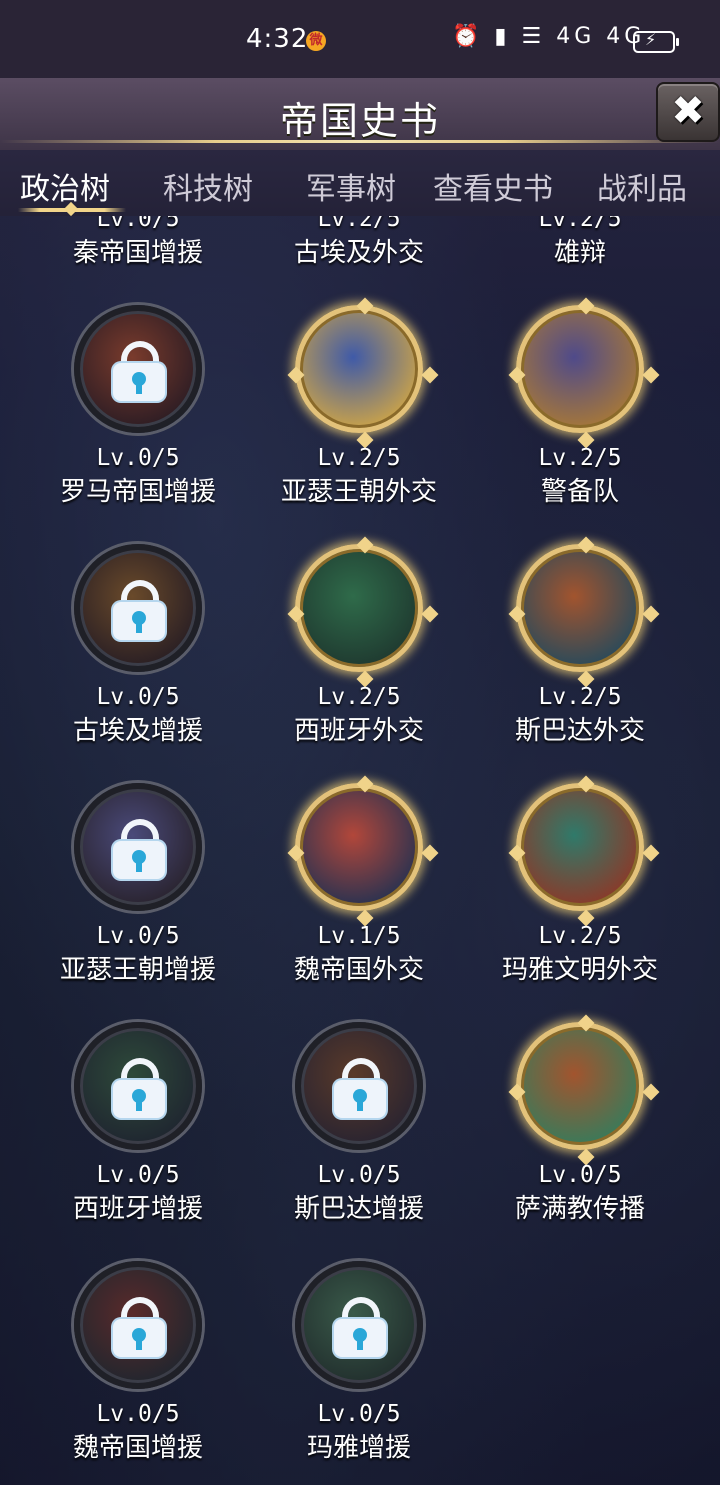  I want to click on skill-node: Lv.0/5 罗马帝国增援, so click(138, 420).